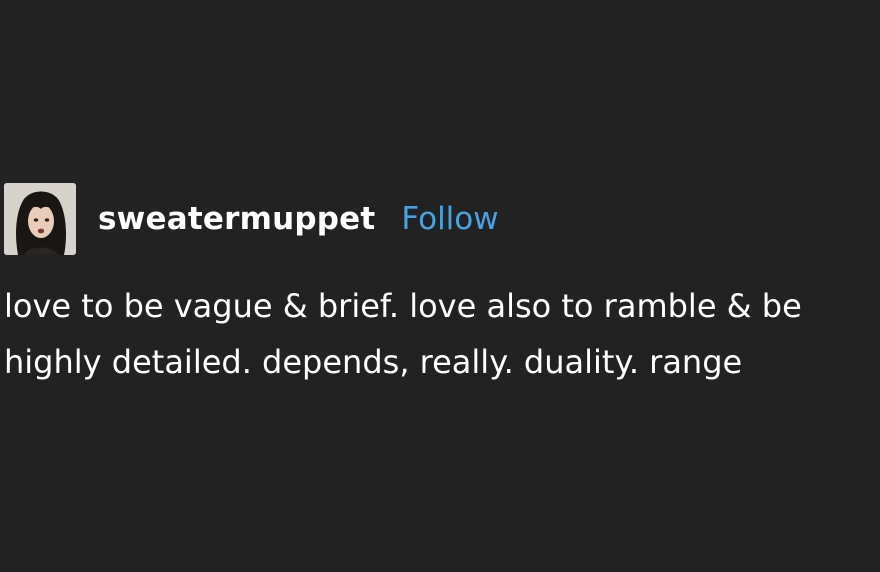 The width and height of the screenshot is (880, 572). What do you see at coordinates (449, 219) in the screenshot?
I see `follow-button: Follow` at bounding box center [449, 219].